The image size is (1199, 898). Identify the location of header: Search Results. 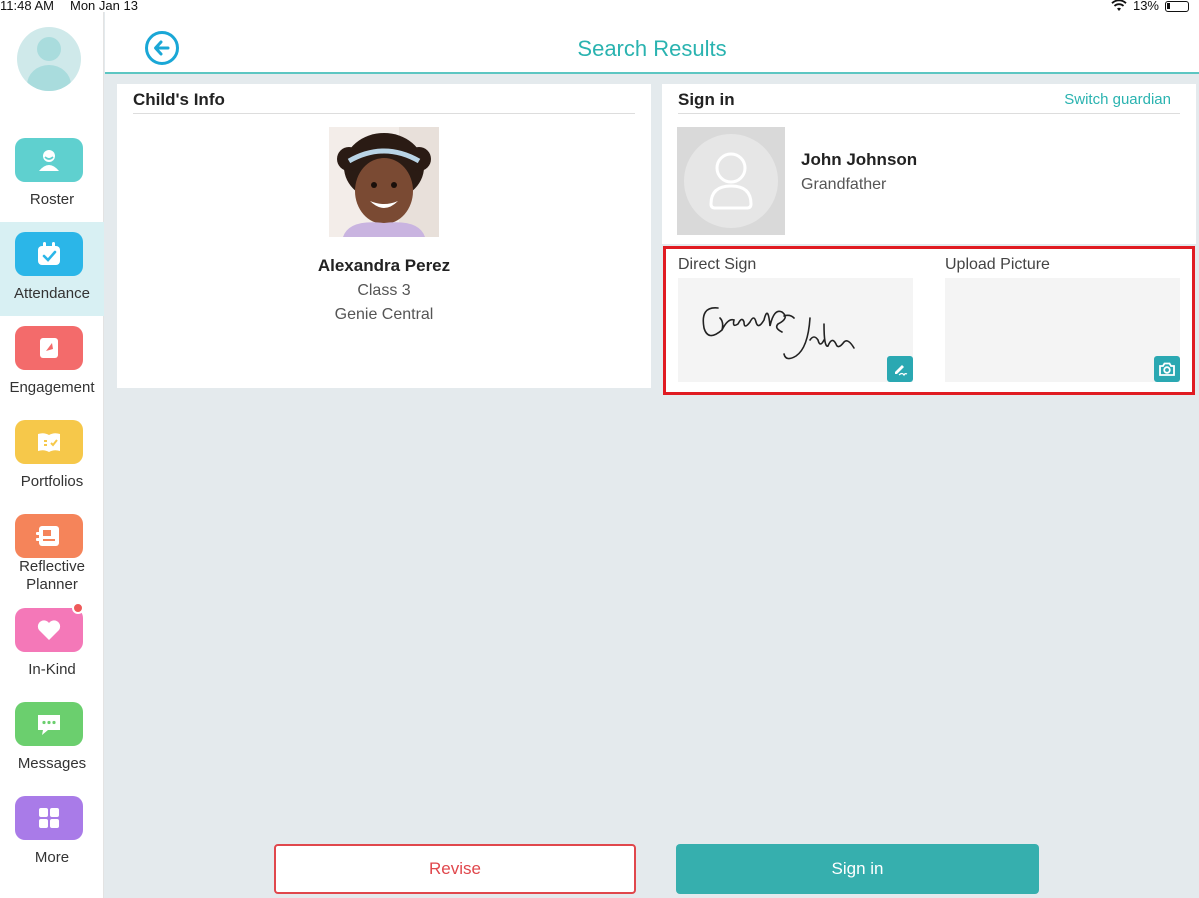
(652, 43).